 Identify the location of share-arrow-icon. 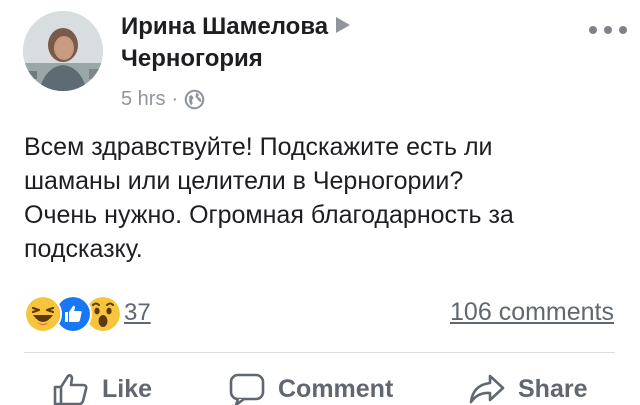
(487, 389).